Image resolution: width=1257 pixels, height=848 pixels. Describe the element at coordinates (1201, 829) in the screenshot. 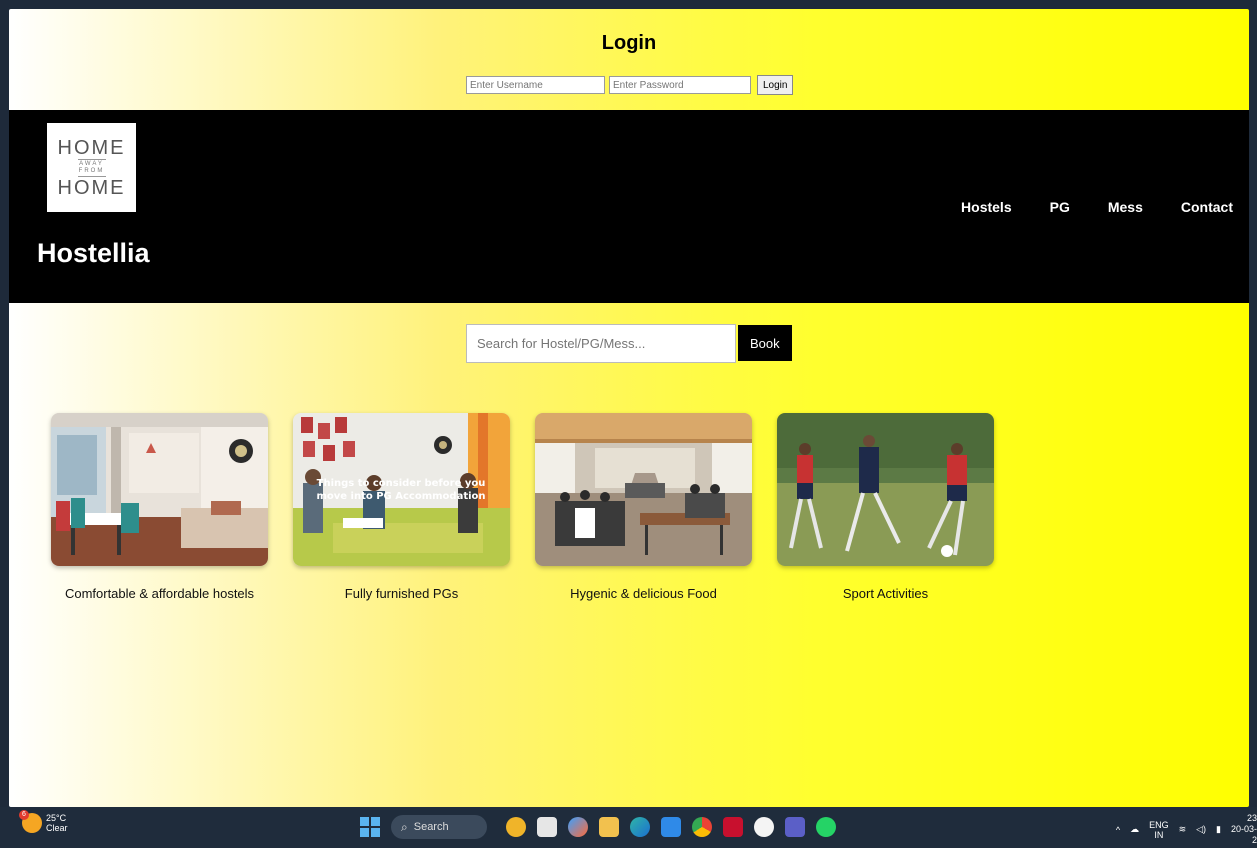

I see `volume-icon: ◁)` at that location.